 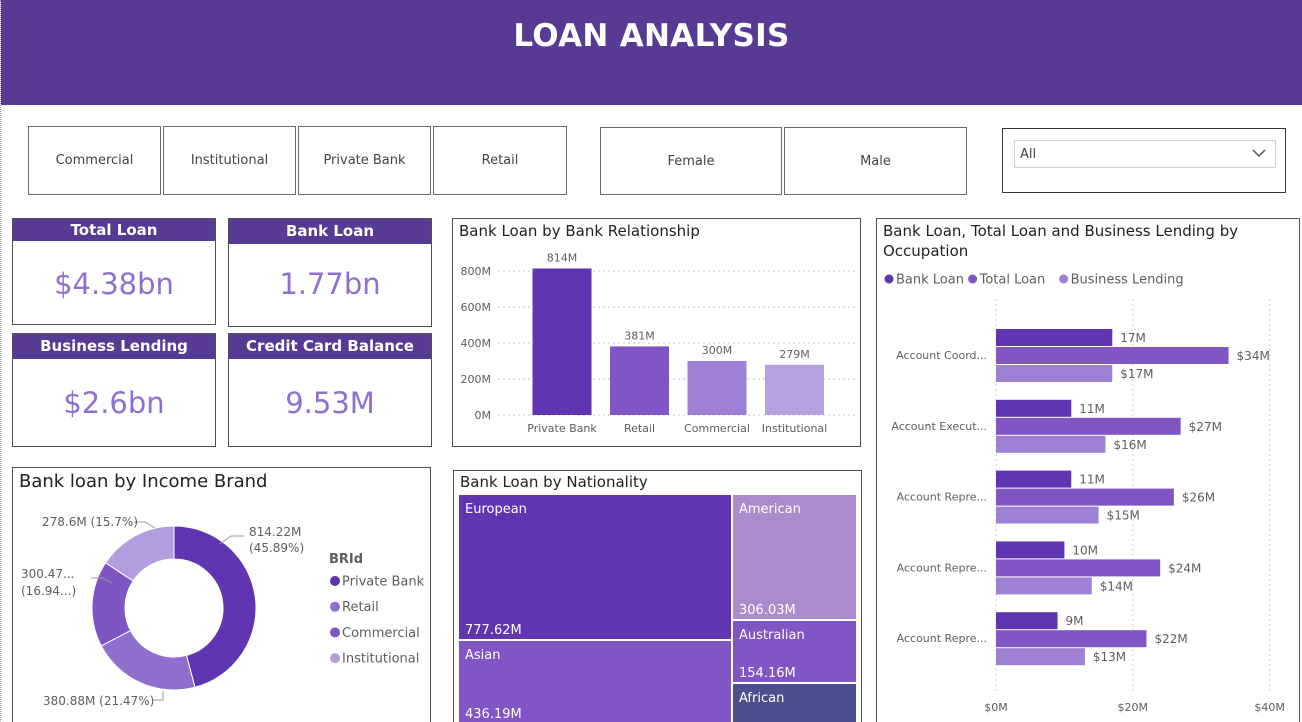 I want to click on legend-label: Commercial, so click(x=381, y=633).